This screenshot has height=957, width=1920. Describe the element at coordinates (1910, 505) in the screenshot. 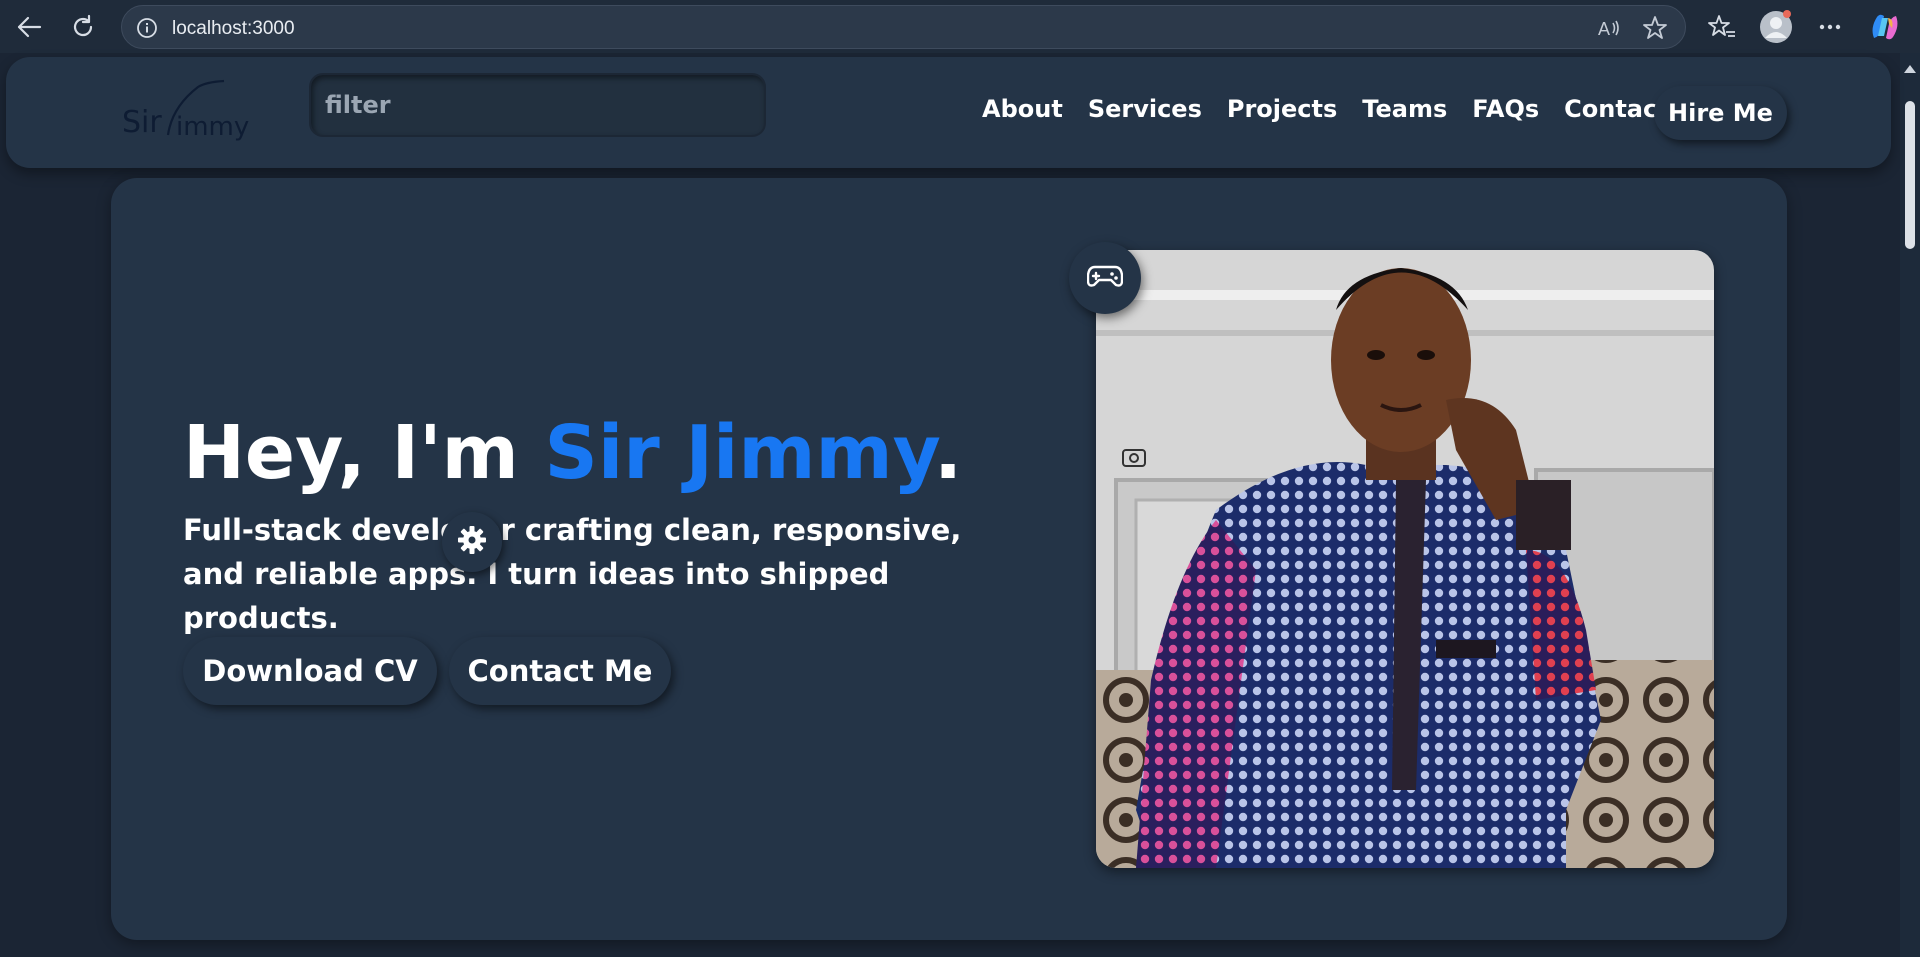

I see `page-scrollbar` at that location.